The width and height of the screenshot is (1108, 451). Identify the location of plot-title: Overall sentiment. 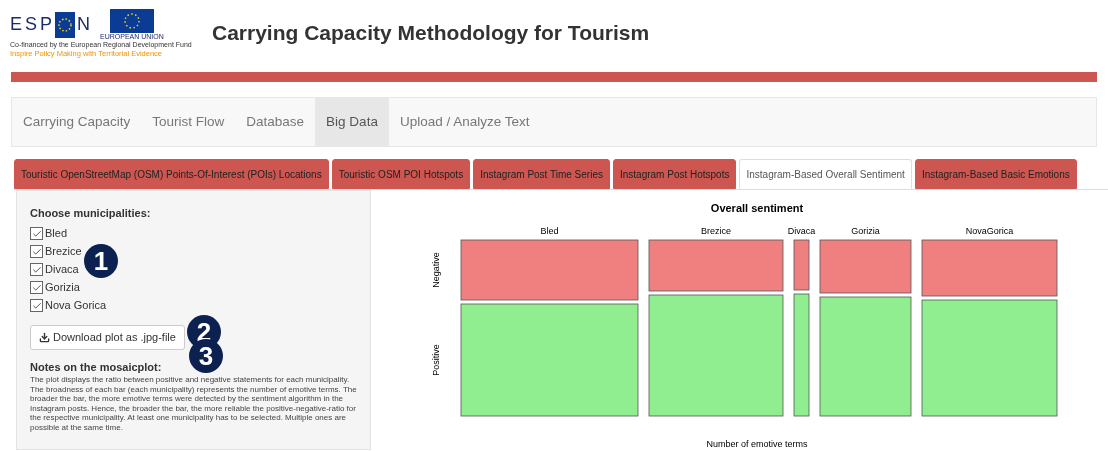
(757, 208).